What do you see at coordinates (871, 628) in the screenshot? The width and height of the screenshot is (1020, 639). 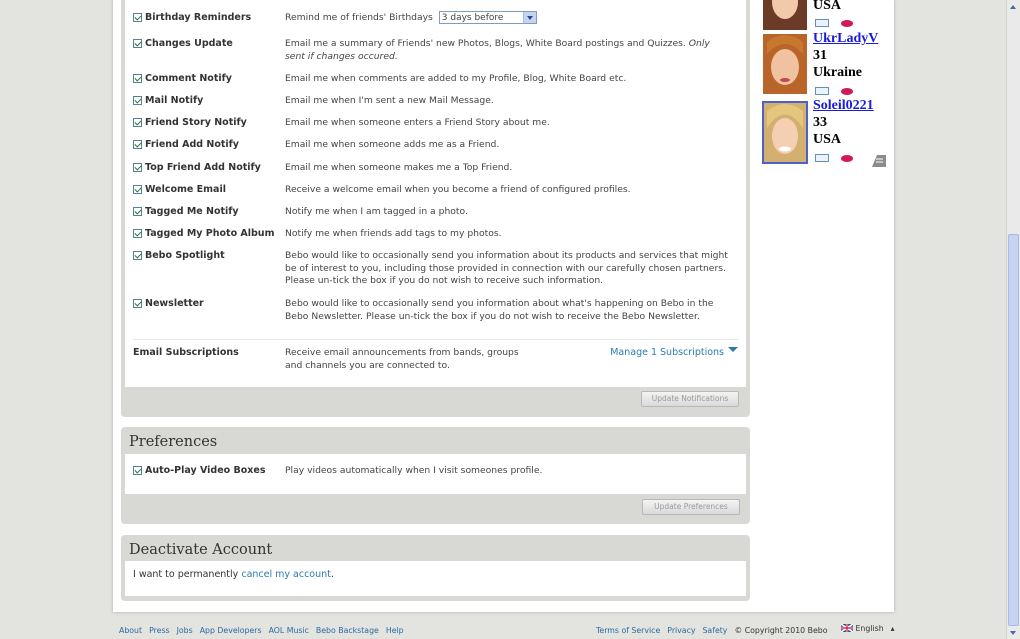 I see `language-selector: English ▴` at bounding box center [871, 628].